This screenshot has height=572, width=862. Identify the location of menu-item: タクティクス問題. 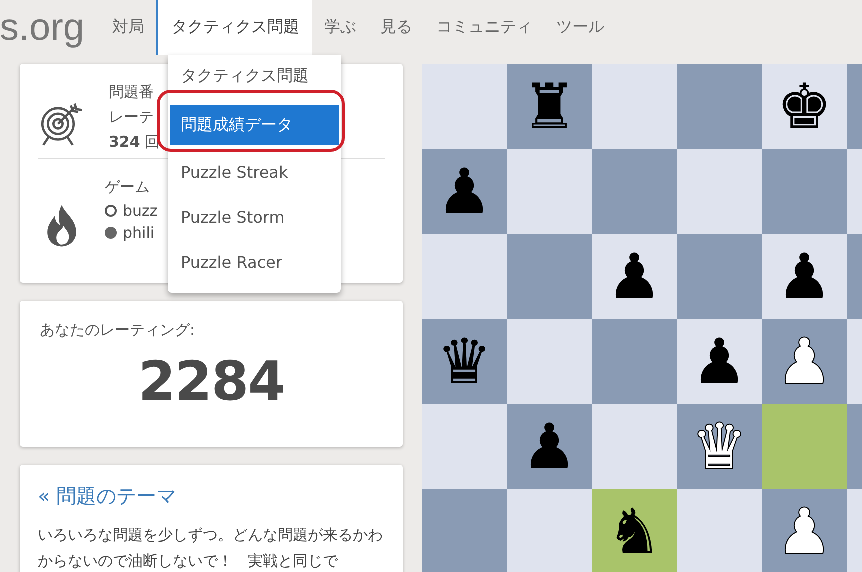
(254, 76).